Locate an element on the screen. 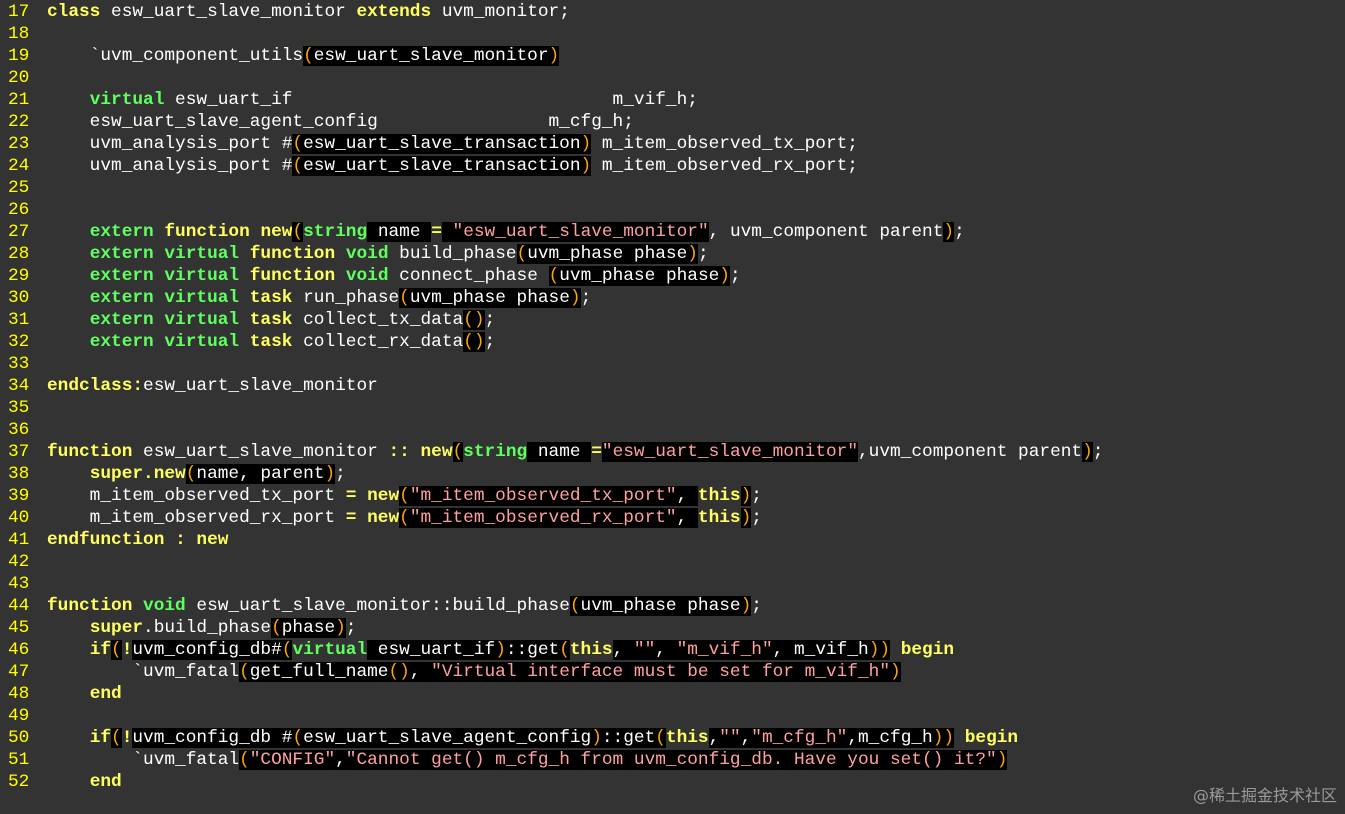 The width and height of the screenshot is (1345, 814). code-token: build_phase is located at coordinates (452, 254).